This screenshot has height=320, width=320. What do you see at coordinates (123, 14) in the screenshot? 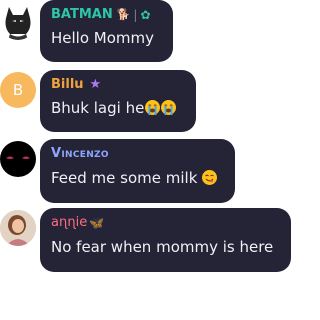
I see `dog-badge-icon: 🐕` at bounding box center [123, 14].